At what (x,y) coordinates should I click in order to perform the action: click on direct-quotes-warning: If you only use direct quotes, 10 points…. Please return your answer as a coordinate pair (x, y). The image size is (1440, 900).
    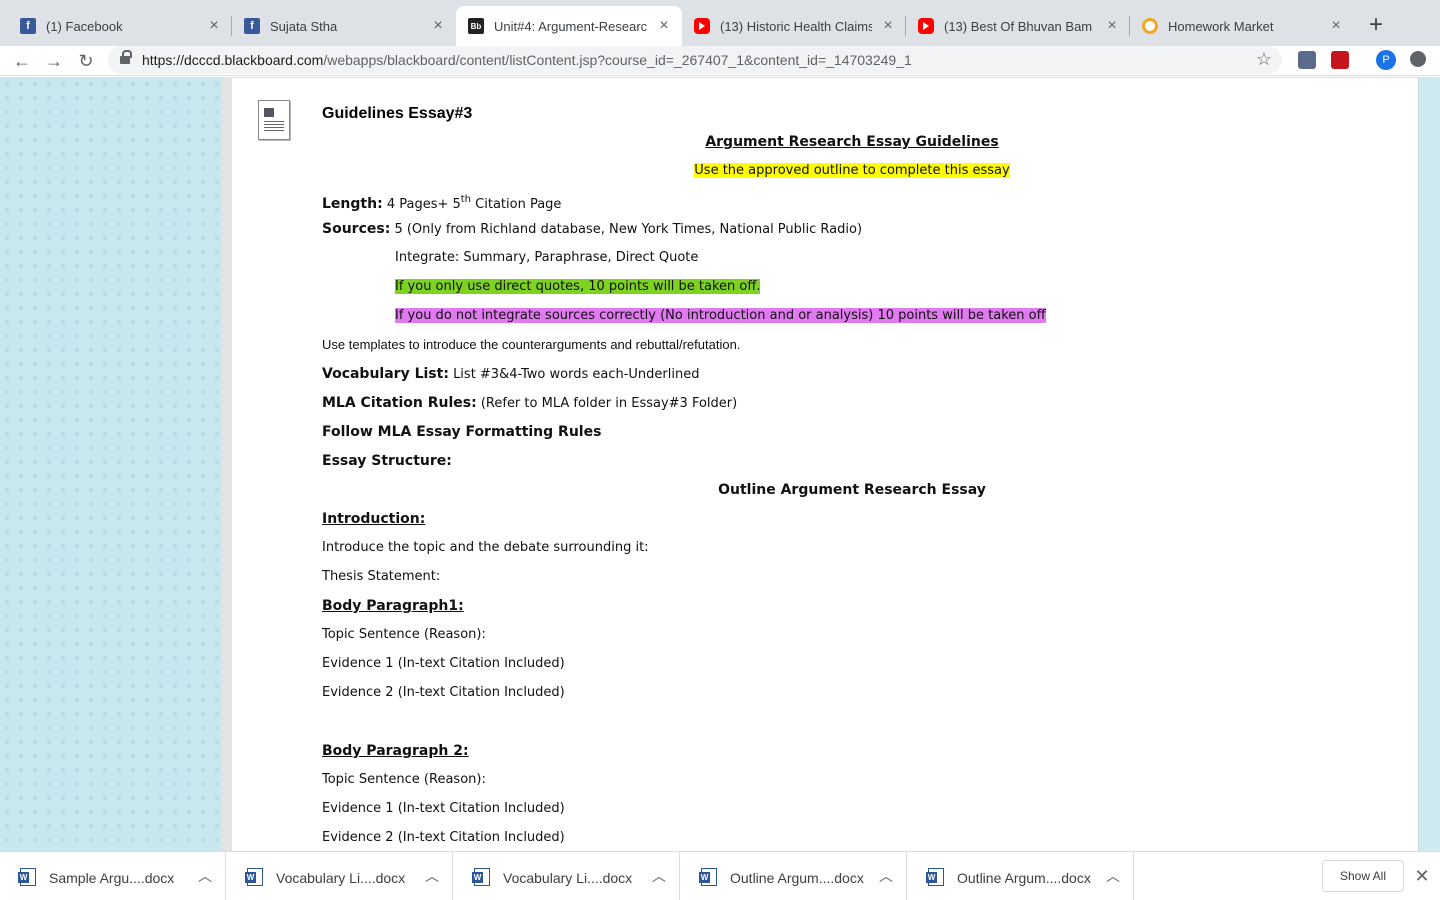
    Looking at the image, I should click on (578, 286).